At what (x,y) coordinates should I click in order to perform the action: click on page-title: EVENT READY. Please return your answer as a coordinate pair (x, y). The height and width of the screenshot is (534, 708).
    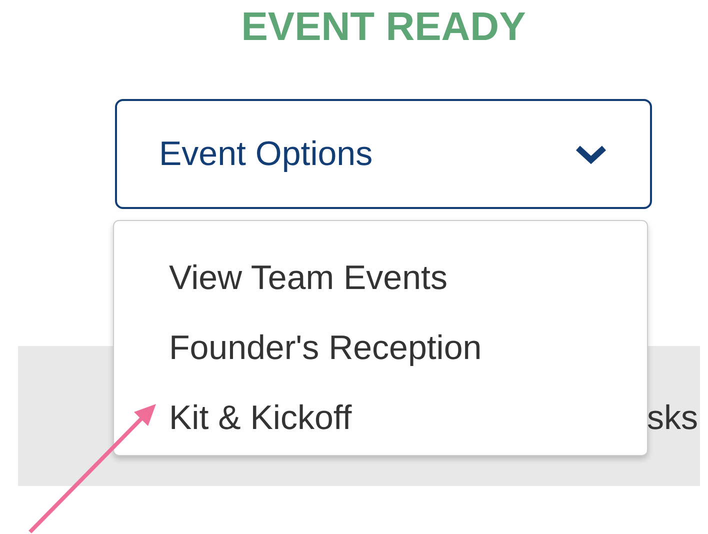
    Looking at the image, I should click on (383, 27).